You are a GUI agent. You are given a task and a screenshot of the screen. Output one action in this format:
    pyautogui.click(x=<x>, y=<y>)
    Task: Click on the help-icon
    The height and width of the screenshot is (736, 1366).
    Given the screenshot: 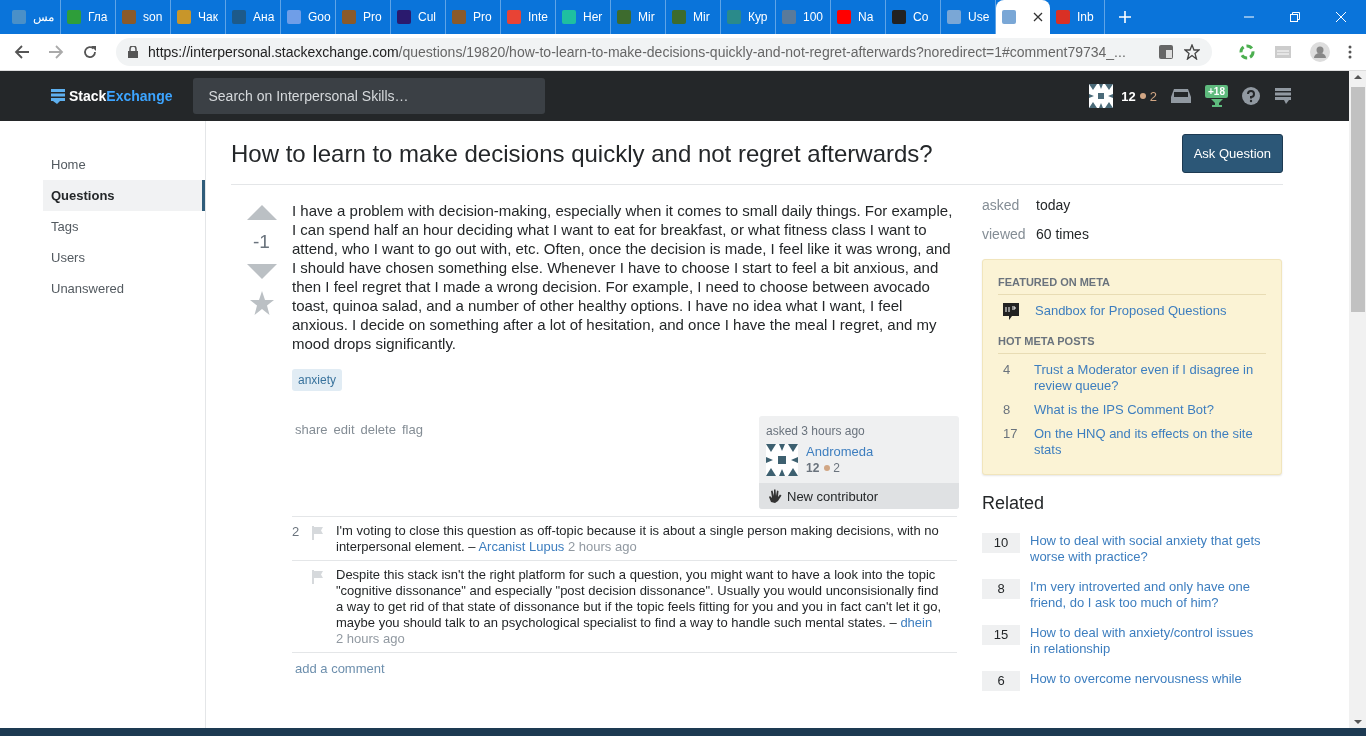 What is the action you would take?
    pyautogui.click(x=1251, y=96)
    